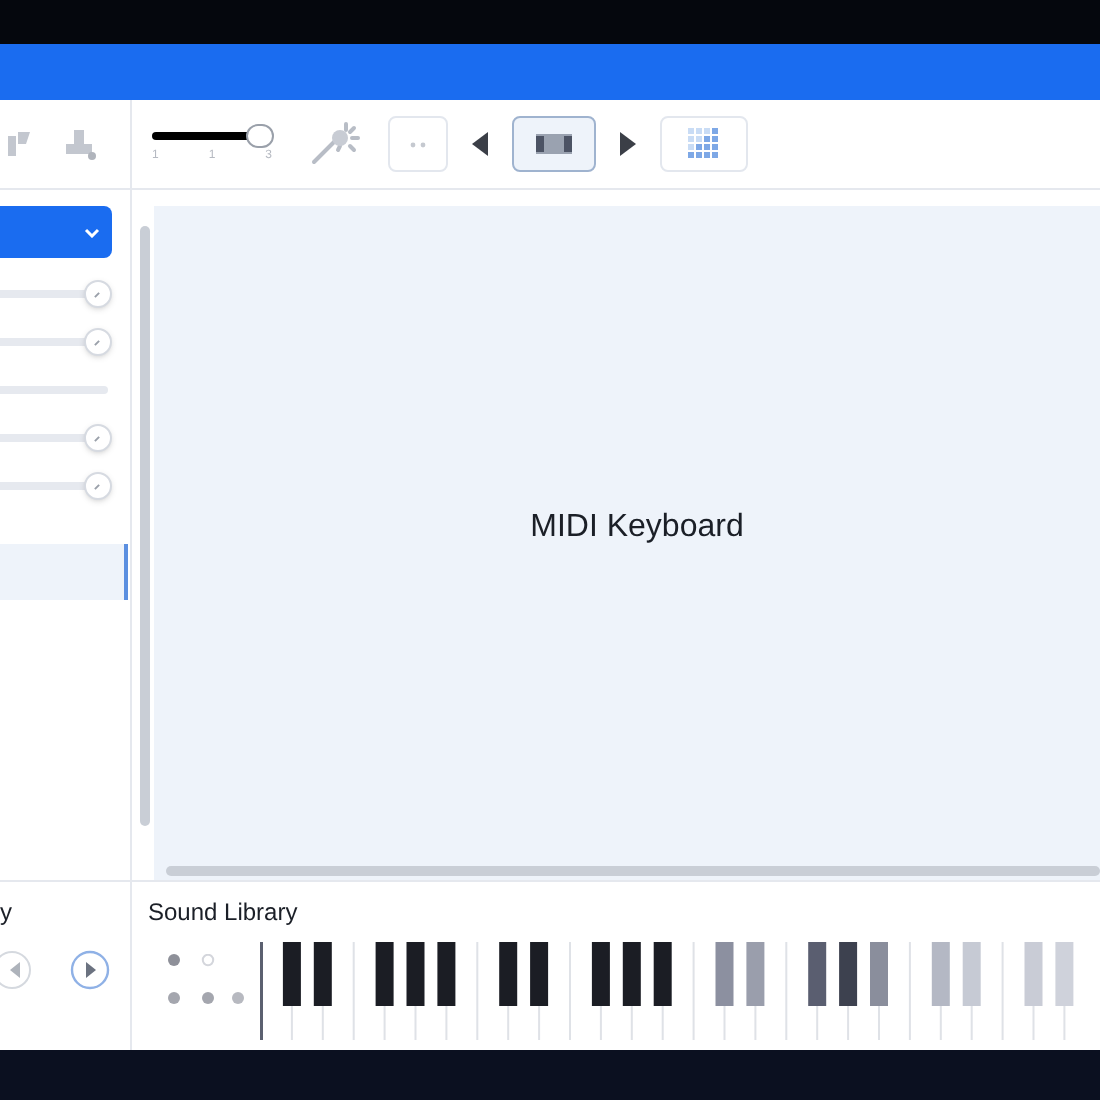 The image size is (1100, 1100). What do you see at coordinates (637, 528) in the screenshot?
I see `canvas-title: MIDI Keyboard` at bounding box center [637, 528].